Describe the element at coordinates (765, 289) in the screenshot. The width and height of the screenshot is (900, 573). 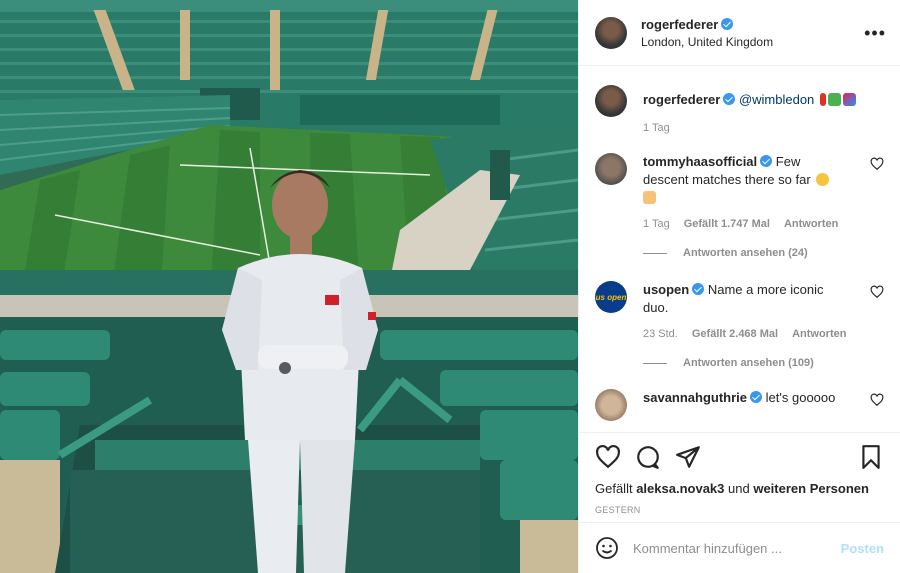
I see `comment-text: Name a more iconic` at that location.